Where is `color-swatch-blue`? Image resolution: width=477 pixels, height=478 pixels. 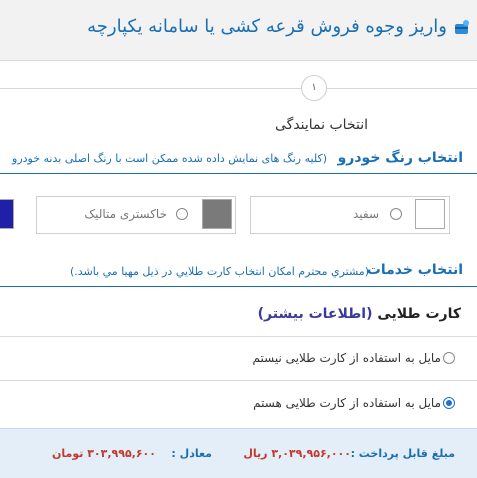 color-swatch-blue is located at coordinates (7, 214).